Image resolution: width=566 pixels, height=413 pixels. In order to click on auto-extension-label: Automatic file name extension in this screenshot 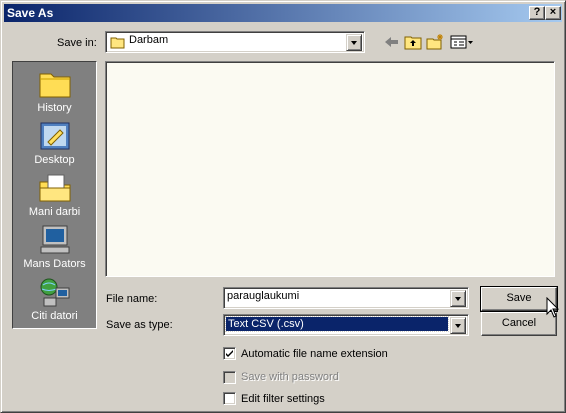, I will do `click(314, 354)`.